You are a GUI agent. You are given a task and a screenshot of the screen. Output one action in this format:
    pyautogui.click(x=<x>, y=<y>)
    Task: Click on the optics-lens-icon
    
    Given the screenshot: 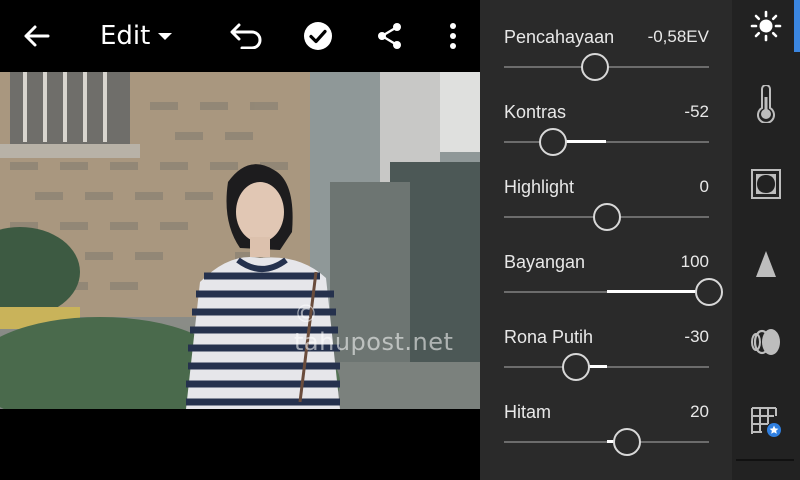 What is the action you would take?
    pyautogui.click(x=766, y=342)
    